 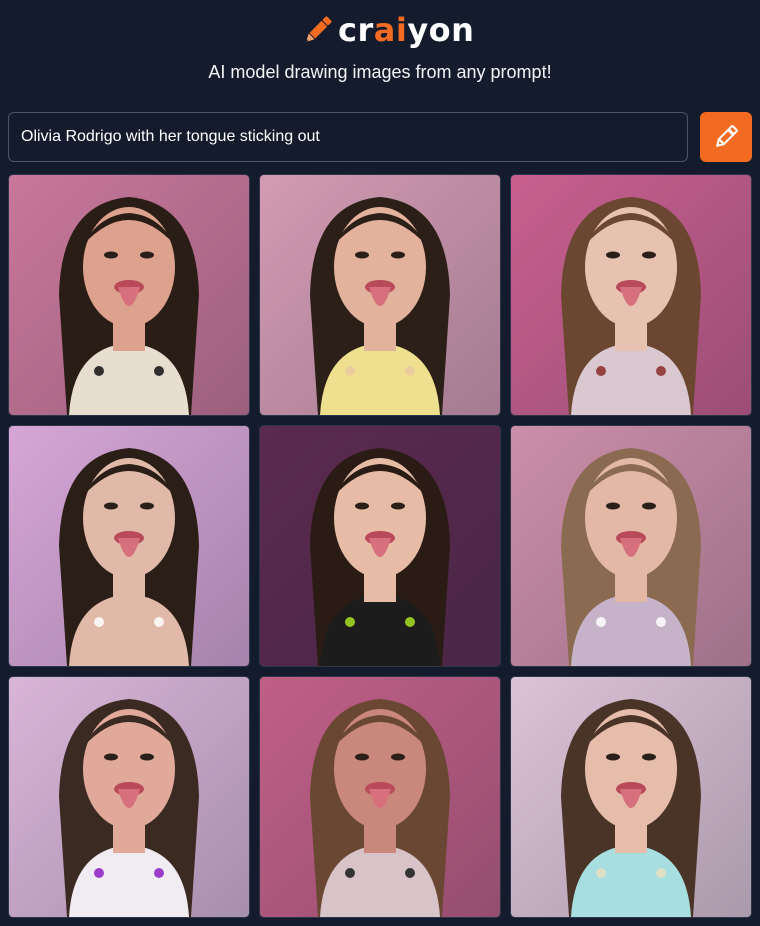 I want to click on prompt-input, so click(x=348, y=137).